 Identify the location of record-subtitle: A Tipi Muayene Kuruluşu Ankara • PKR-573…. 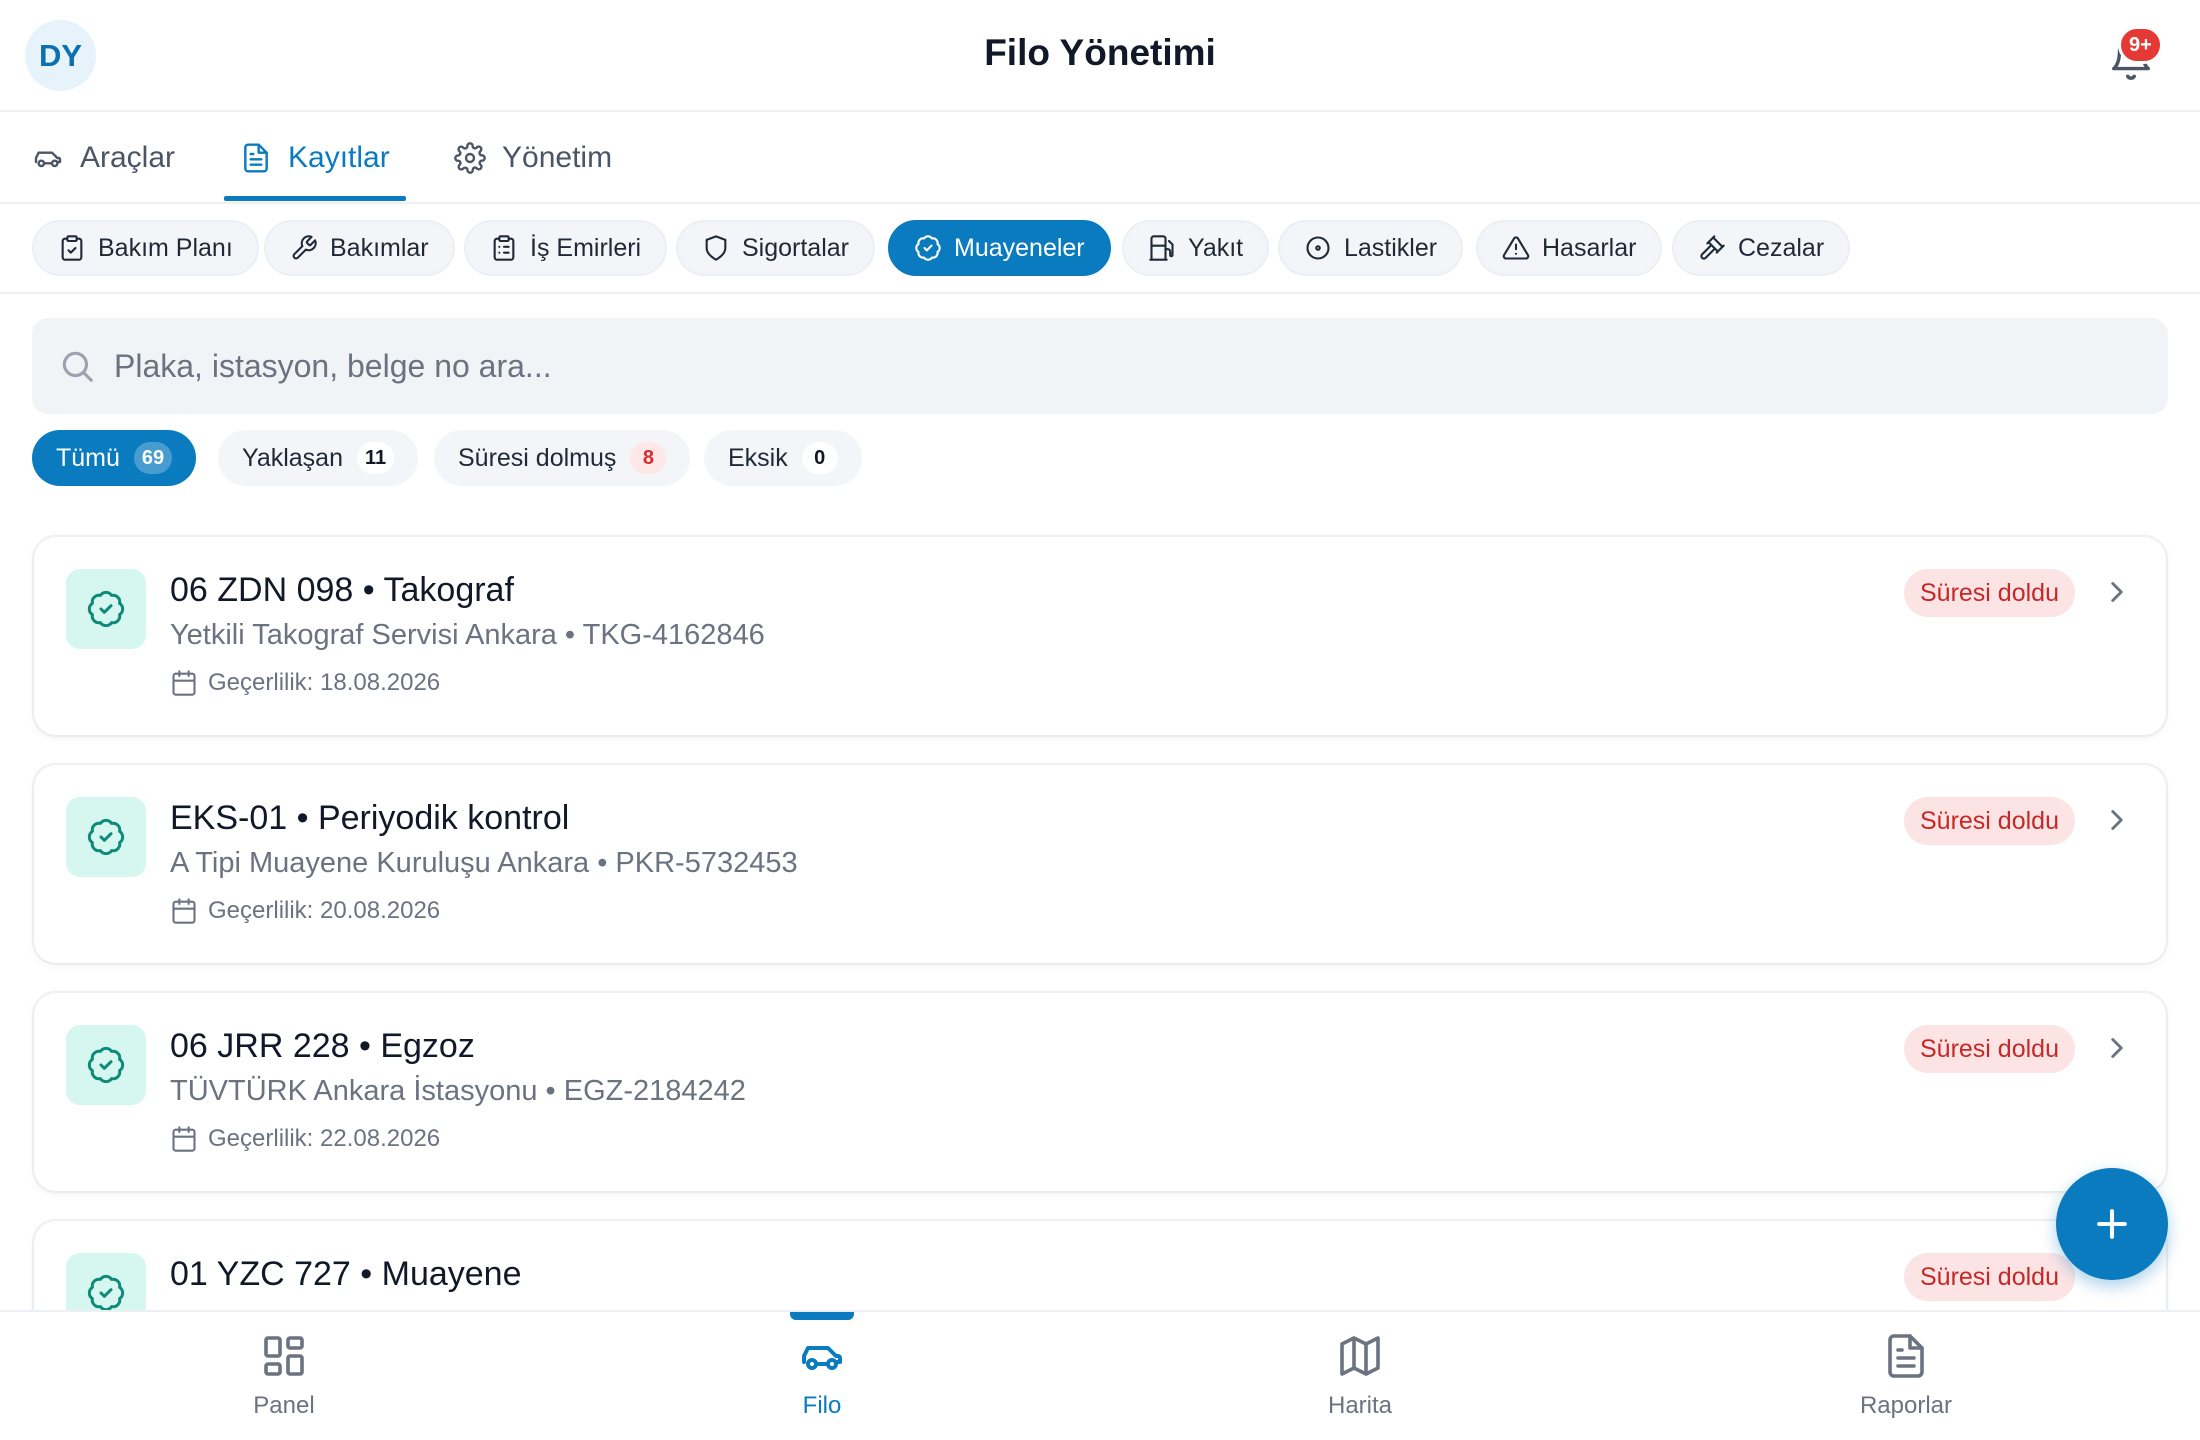
(484, 863).